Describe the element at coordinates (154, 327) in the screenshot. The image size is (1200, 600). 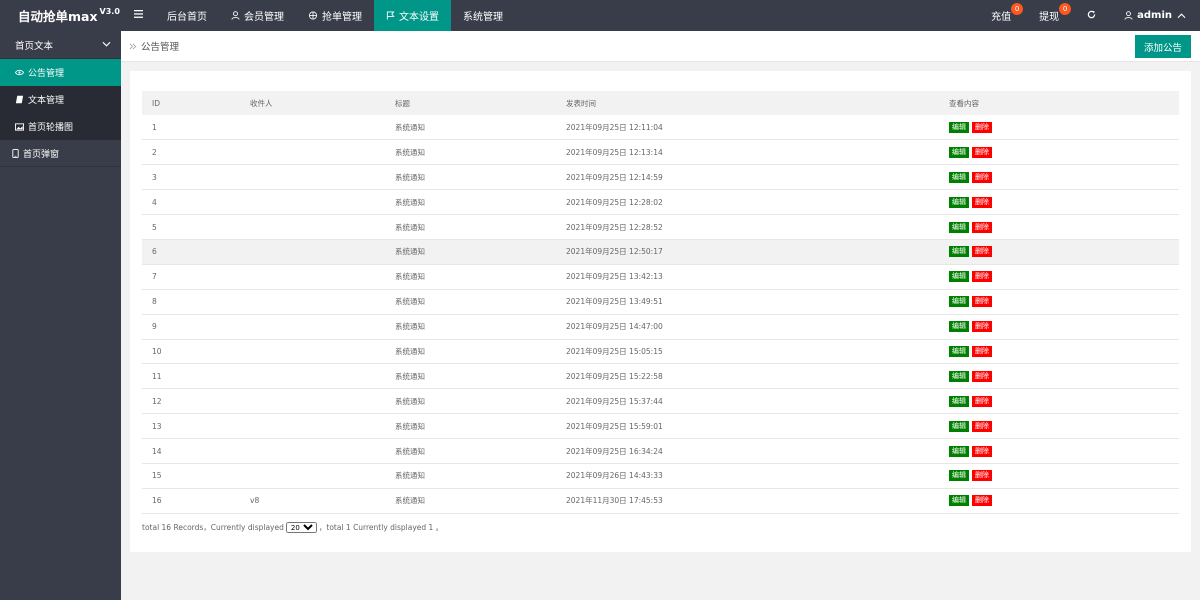
I see `cell-id: 9` at that location.